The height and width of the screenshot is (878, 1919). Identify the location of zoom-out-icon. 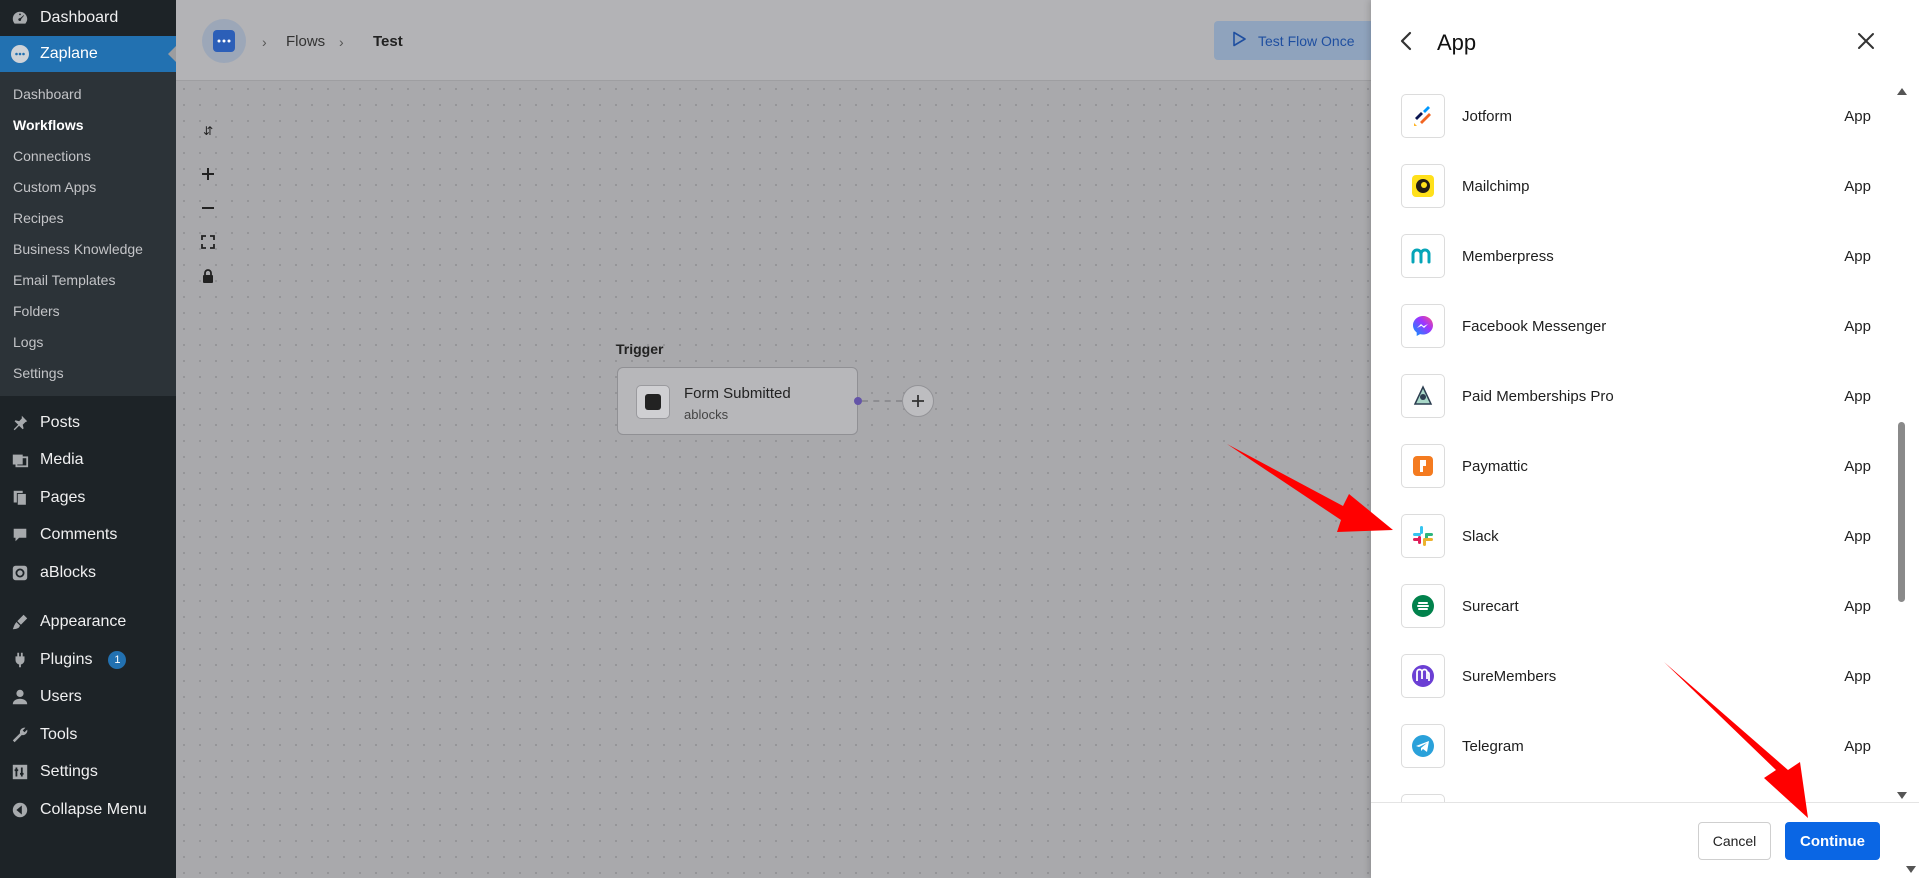
(208, 208).